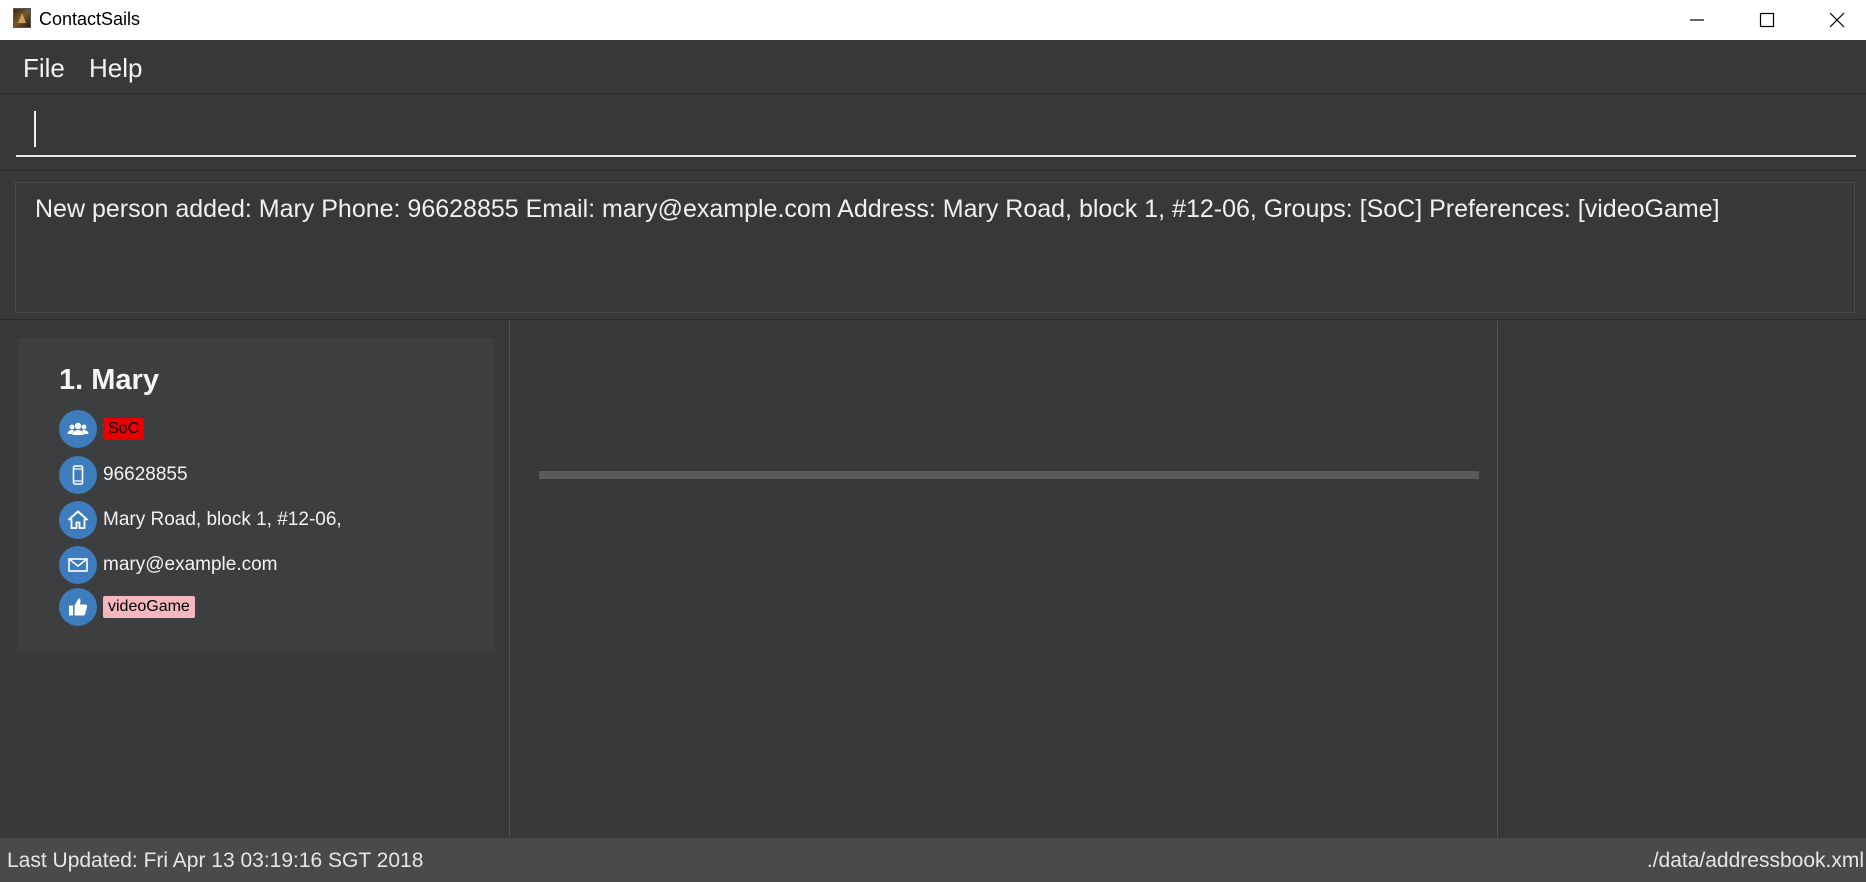 The height and width of the screenshot is (882, 1866). Describe the element at coordinates (222, 519) in the screenshot. I see `address-value: Mary Road, block 1, #12-06,` at that location.